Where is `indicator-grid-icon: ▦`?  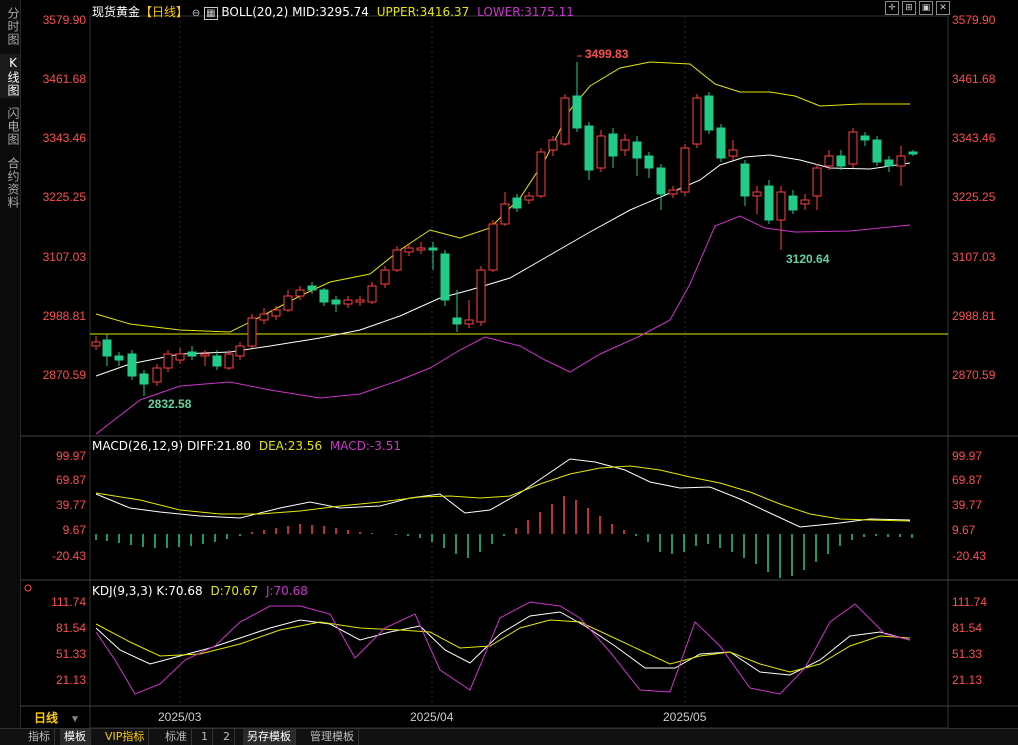
indicator-grid-icon: ▦ is located at coordinates (211, 13).